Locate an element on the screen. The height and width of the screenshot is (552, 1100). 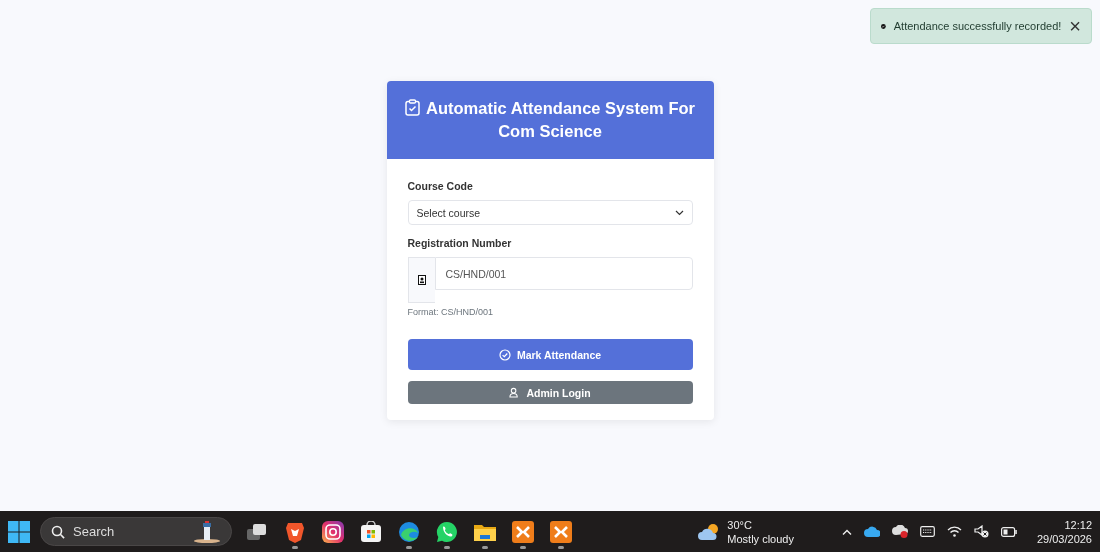
search-icon is located at coordinates (58, 531).